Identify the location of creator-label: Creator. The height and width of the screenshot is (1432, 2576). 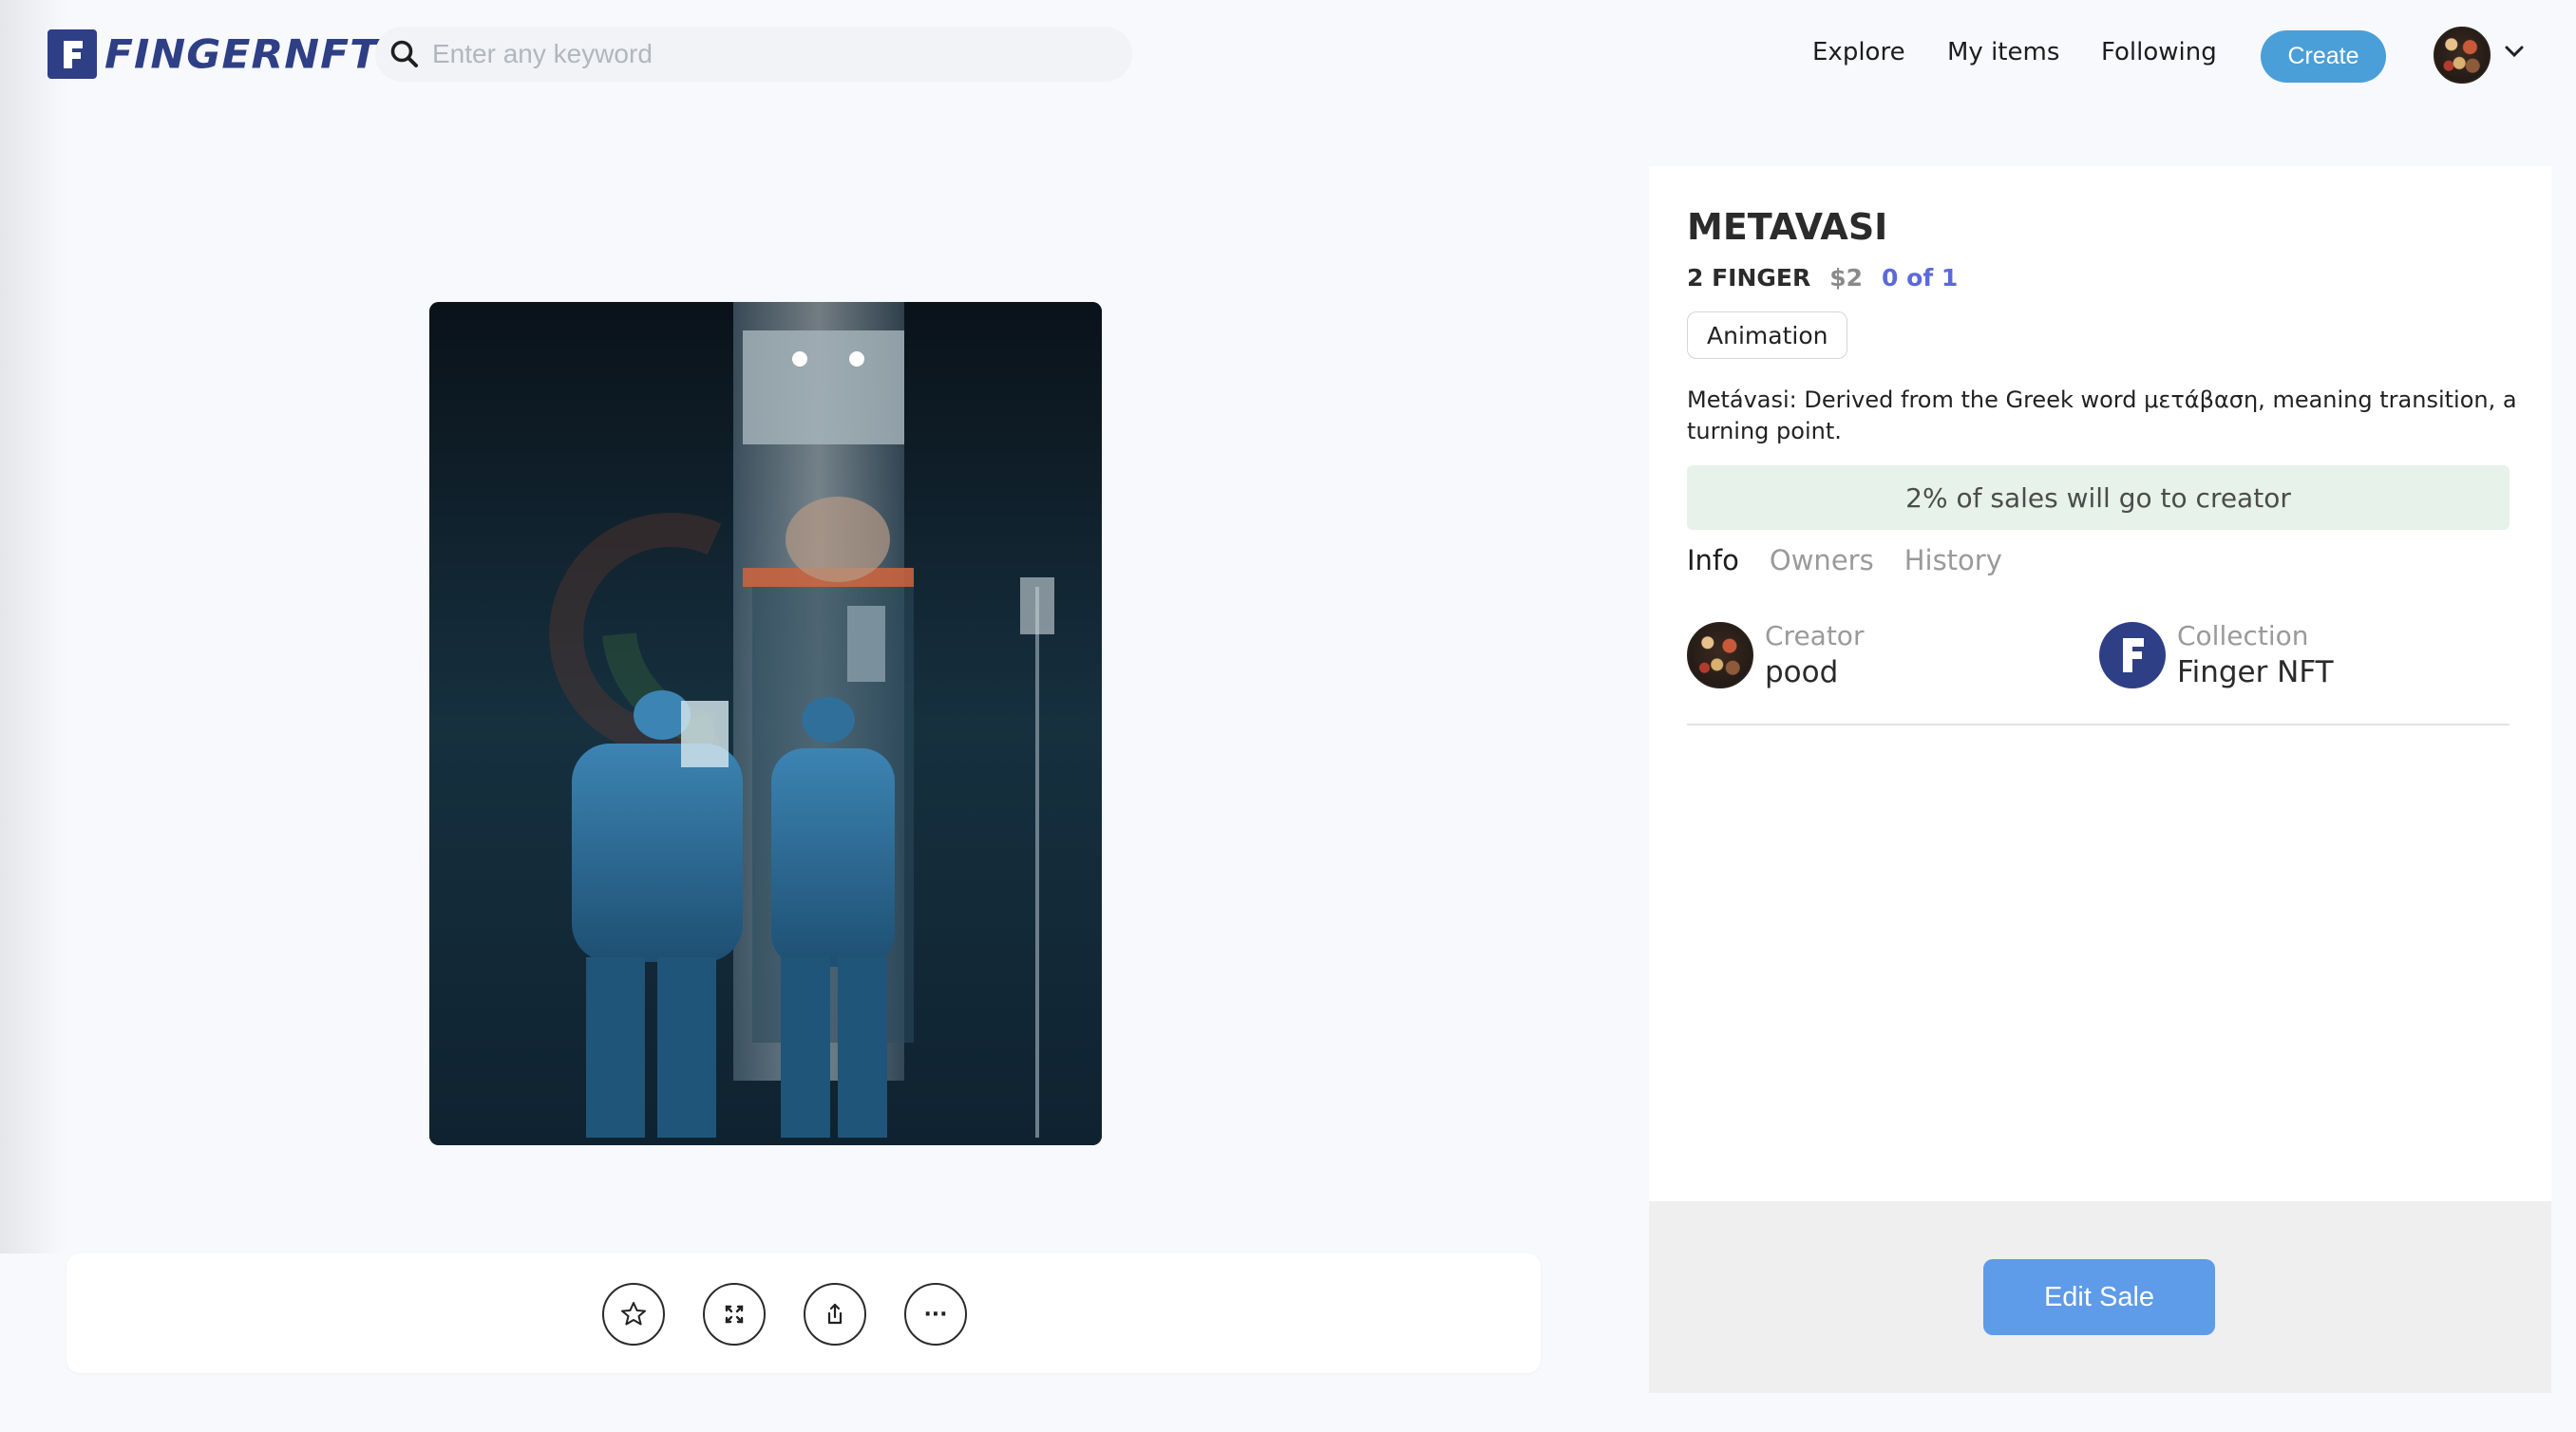
(1815, 635).